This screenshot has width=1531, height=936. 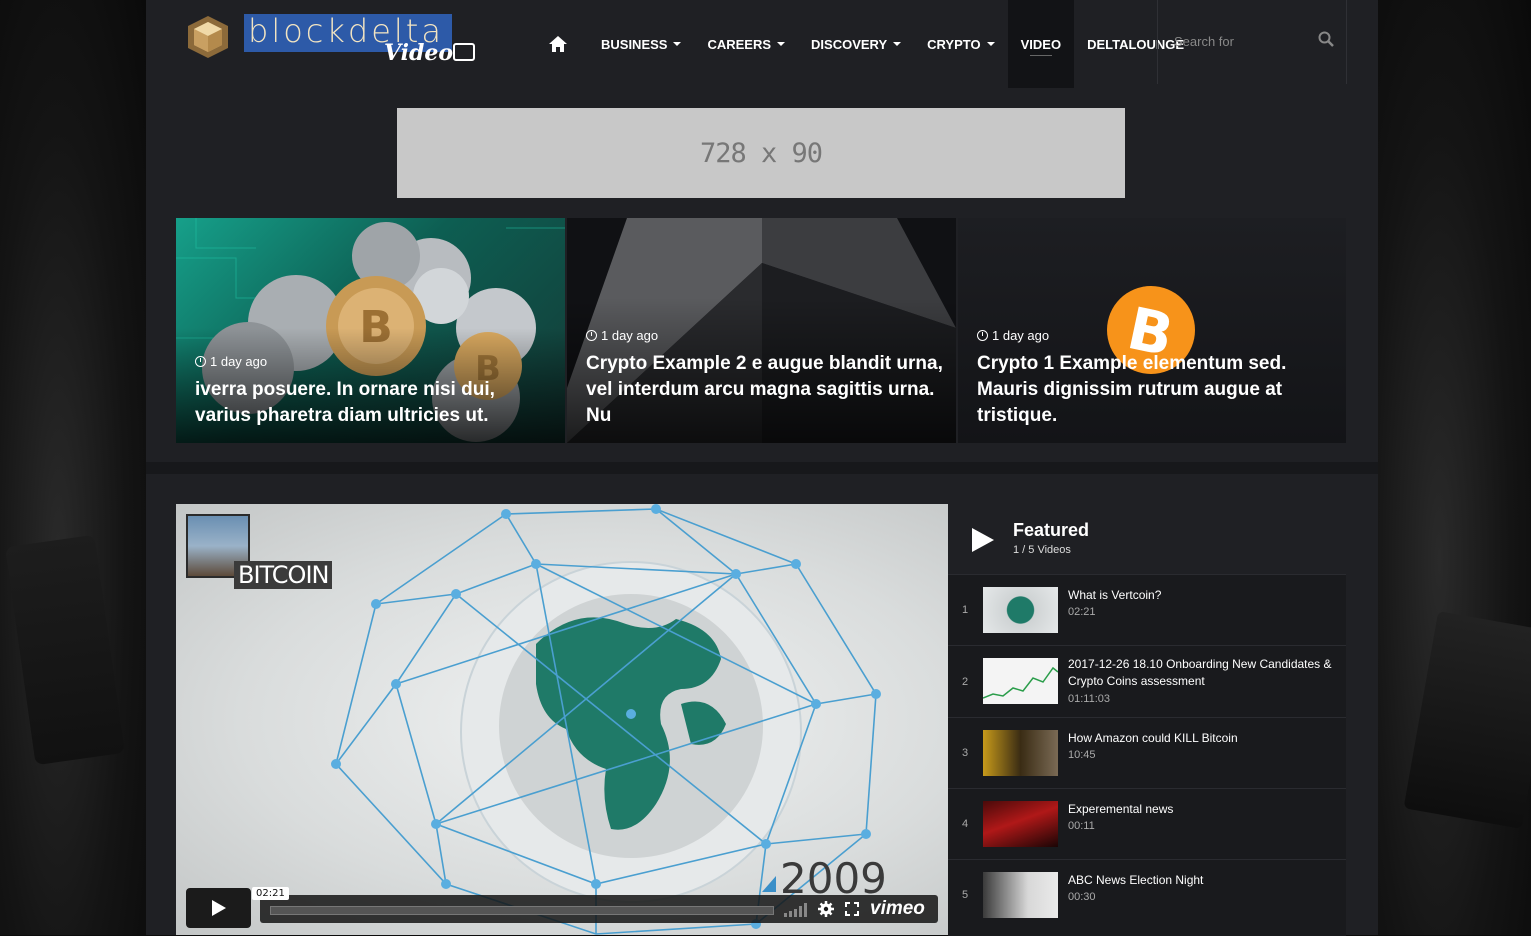 I want to click on chart-thumbnail-image, so click(x=1020, y=682).